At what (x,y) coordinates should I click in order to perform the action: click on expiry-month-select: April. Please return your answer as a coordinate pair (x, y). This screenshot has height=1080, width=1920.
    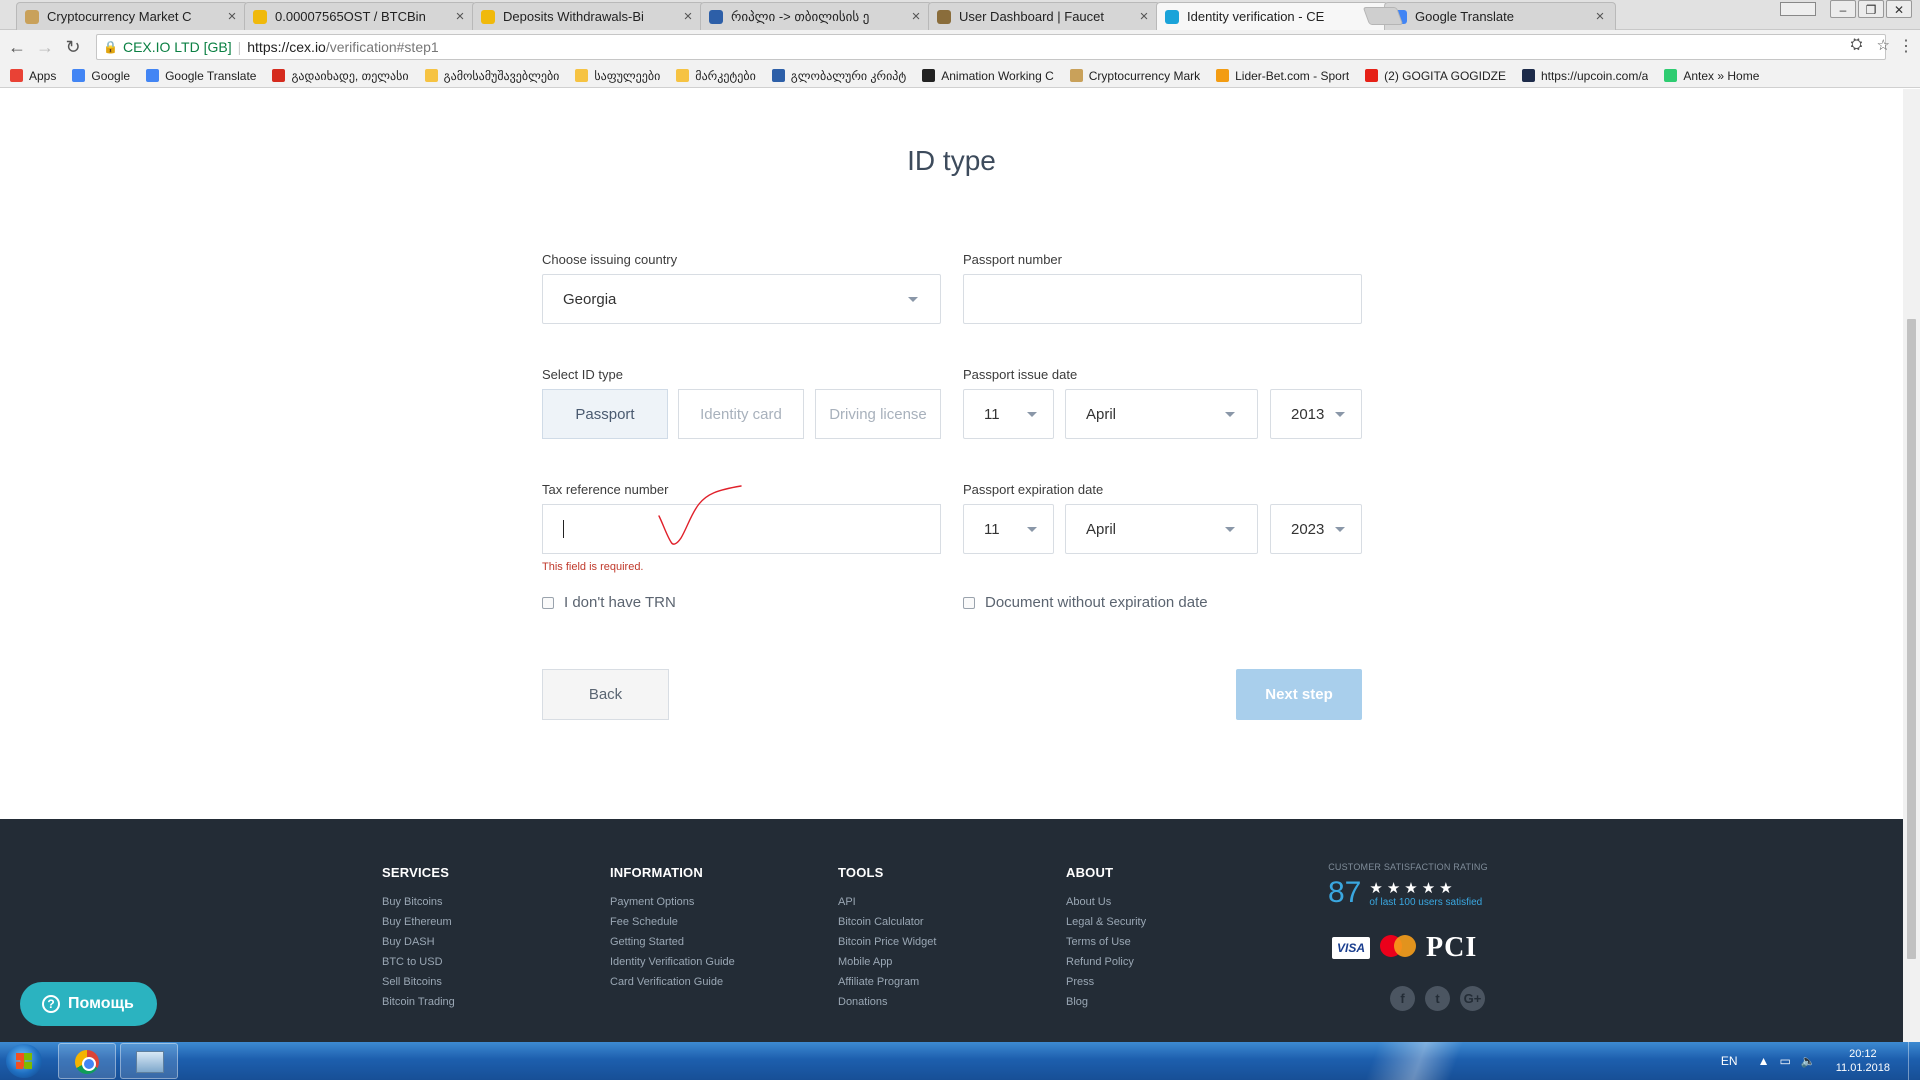
    Looking at the image, I should click on (1161, 529).